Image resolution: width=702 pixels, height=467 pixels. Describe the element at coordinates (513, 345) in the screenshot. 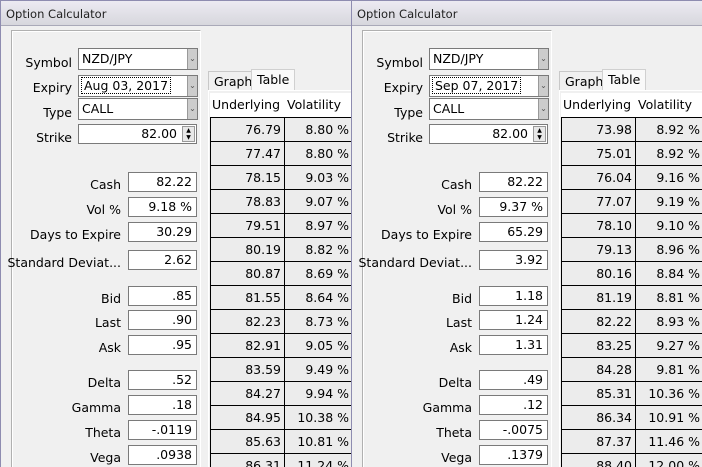

I see `ask-field: 1.31` at that location.